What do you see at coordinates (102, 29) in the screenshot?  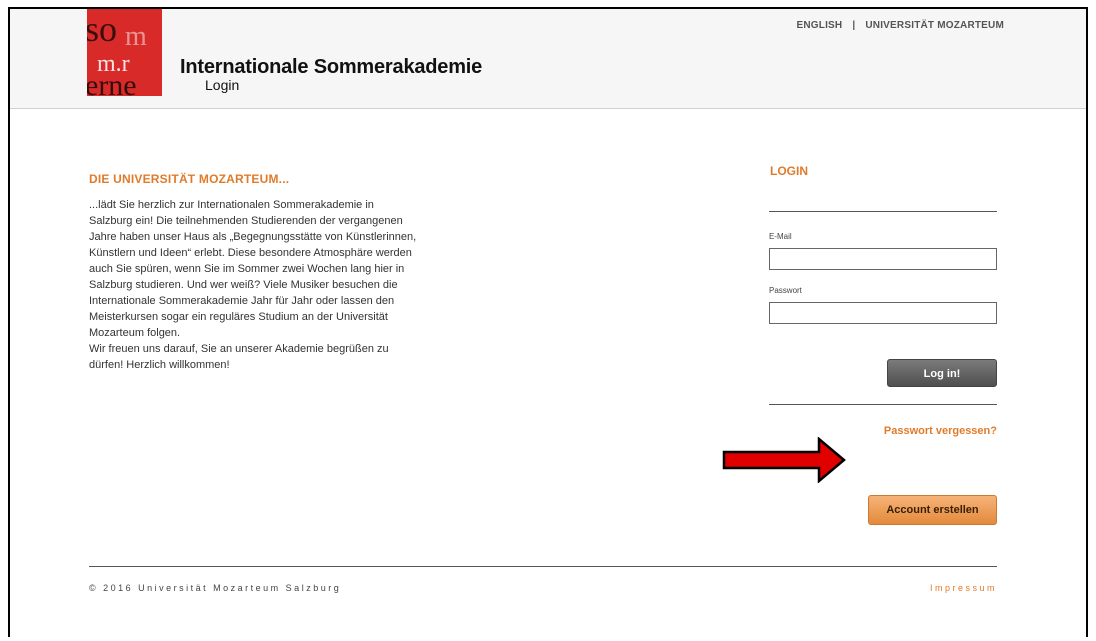 I see `svg-text: so` at bounding box center [102, 29].